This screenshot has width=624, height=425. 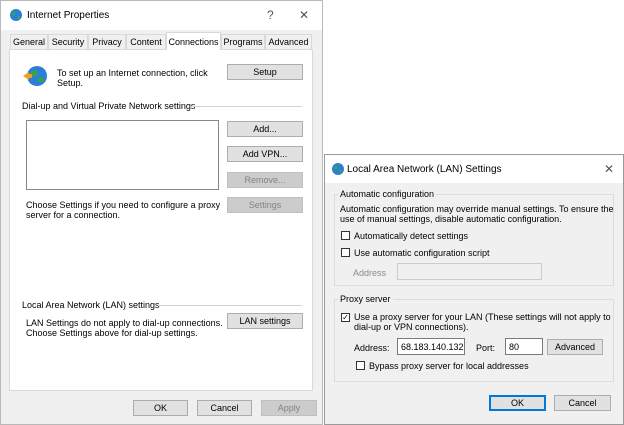 What do you see at coordinates (265, 72) in the screenshot?
I see `setup-button: Setup` at bounding box center [265, 72].